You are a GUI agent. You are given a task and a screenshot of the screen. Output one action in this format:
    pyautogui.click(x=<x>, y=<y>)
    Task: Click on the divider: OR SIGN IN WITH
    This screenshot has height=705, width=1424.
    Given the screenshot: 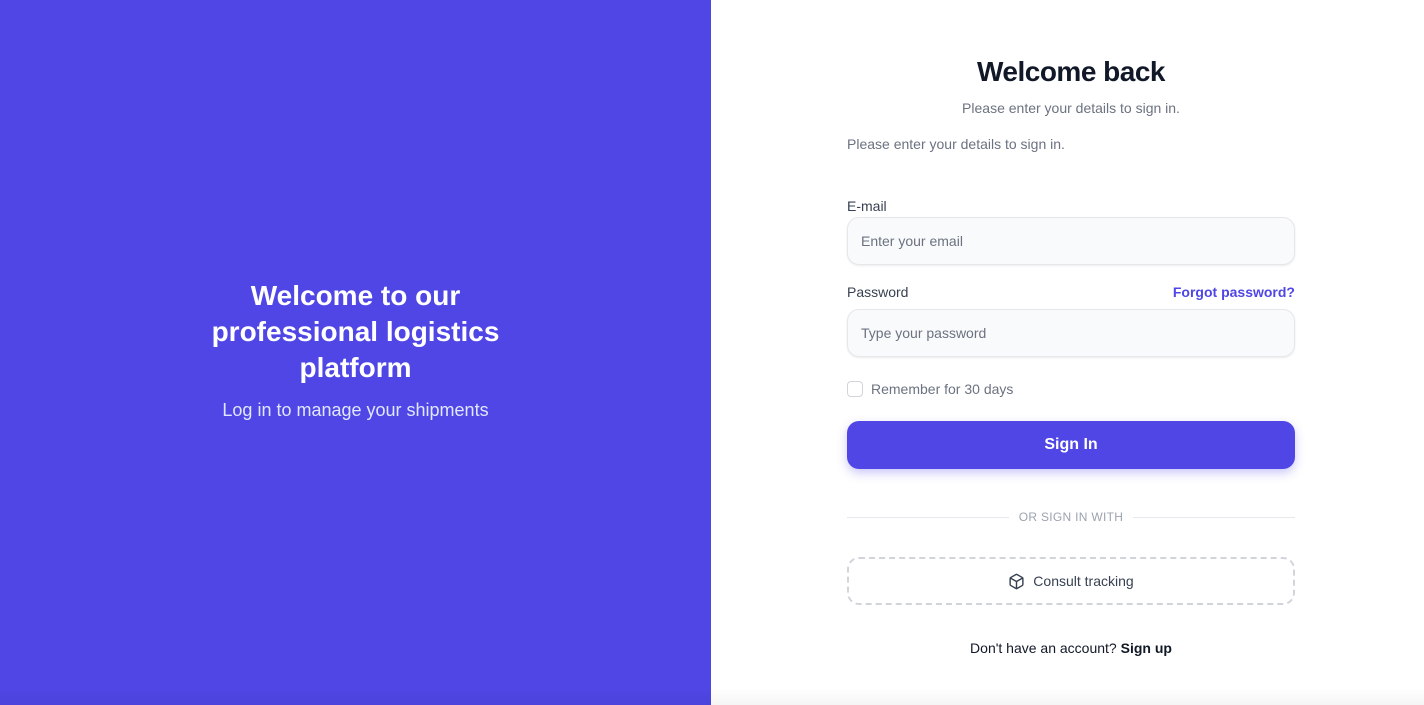 What is the action you would take?
    pyautogui.click(x=1071, y=517)
    